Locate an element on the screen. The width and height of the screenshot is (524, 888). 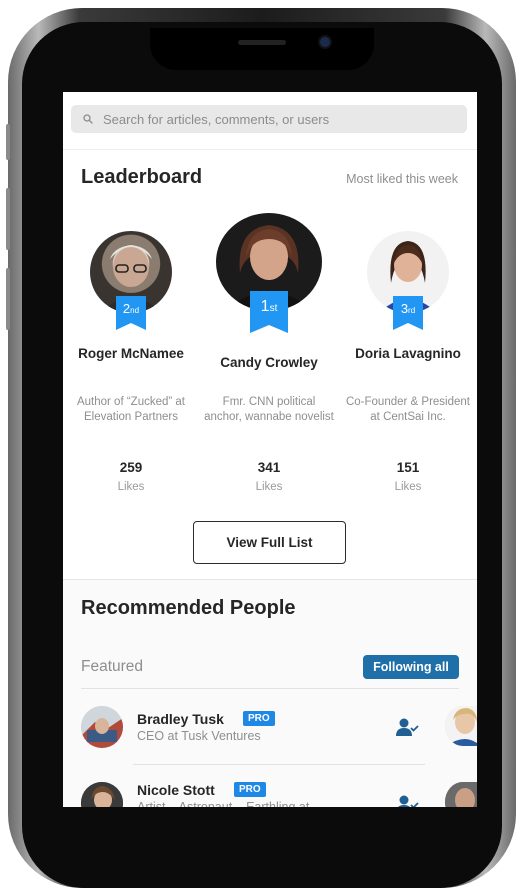
rank-suffix: nd is located at coordinates (135, 310).